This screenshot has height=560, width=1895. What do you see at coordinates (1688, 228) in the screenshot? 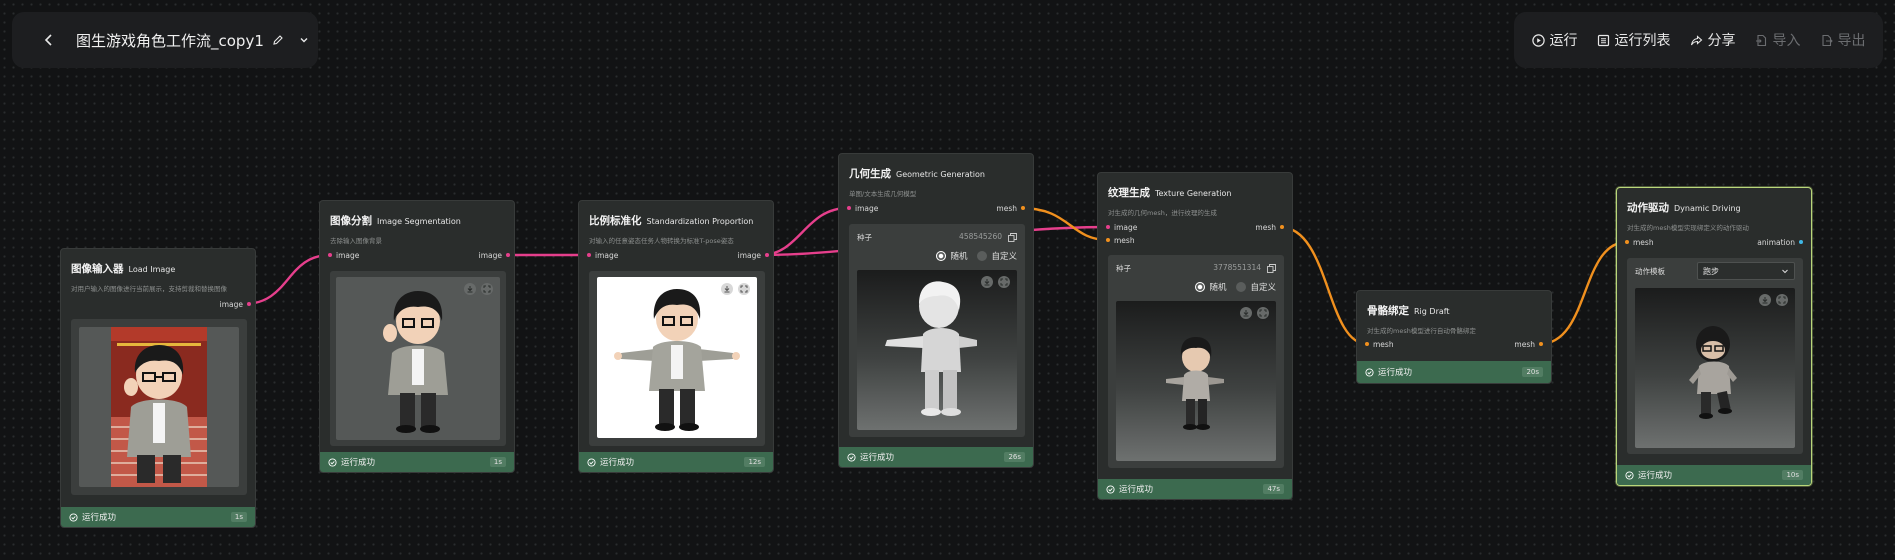
I see `node-description: 对生成的mesh模型实现绑定义的动作驱动` at bounding box center [1688, 228].